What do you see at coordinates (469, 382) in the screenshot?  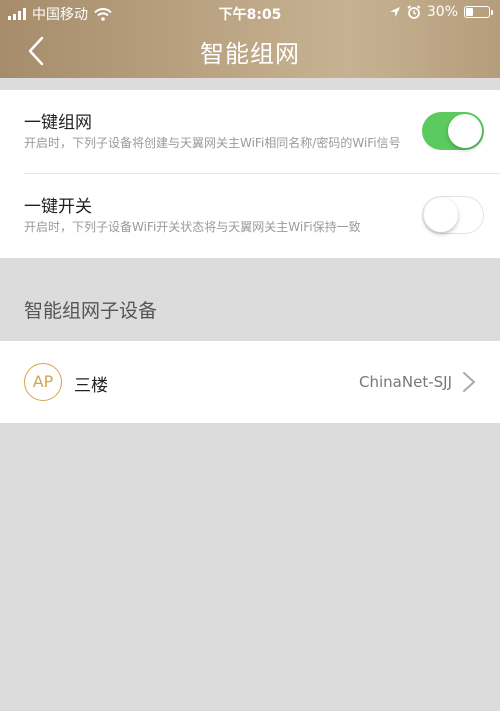 I see `chevron-right-icon` at bounding box center [469, 382].